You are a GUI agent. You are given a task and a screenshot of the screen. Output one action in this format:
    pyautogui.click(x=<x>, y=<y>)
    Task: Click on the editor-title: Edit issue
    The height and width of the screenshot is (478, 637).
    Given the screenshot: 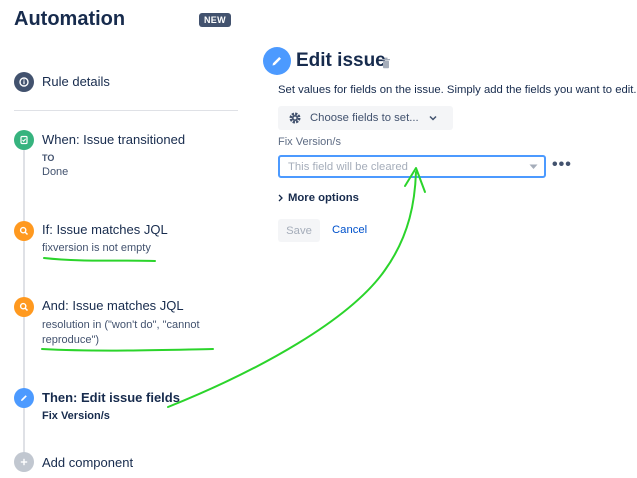 What is the action you would take?
    pyautogui.click(x=341, y=60)
    